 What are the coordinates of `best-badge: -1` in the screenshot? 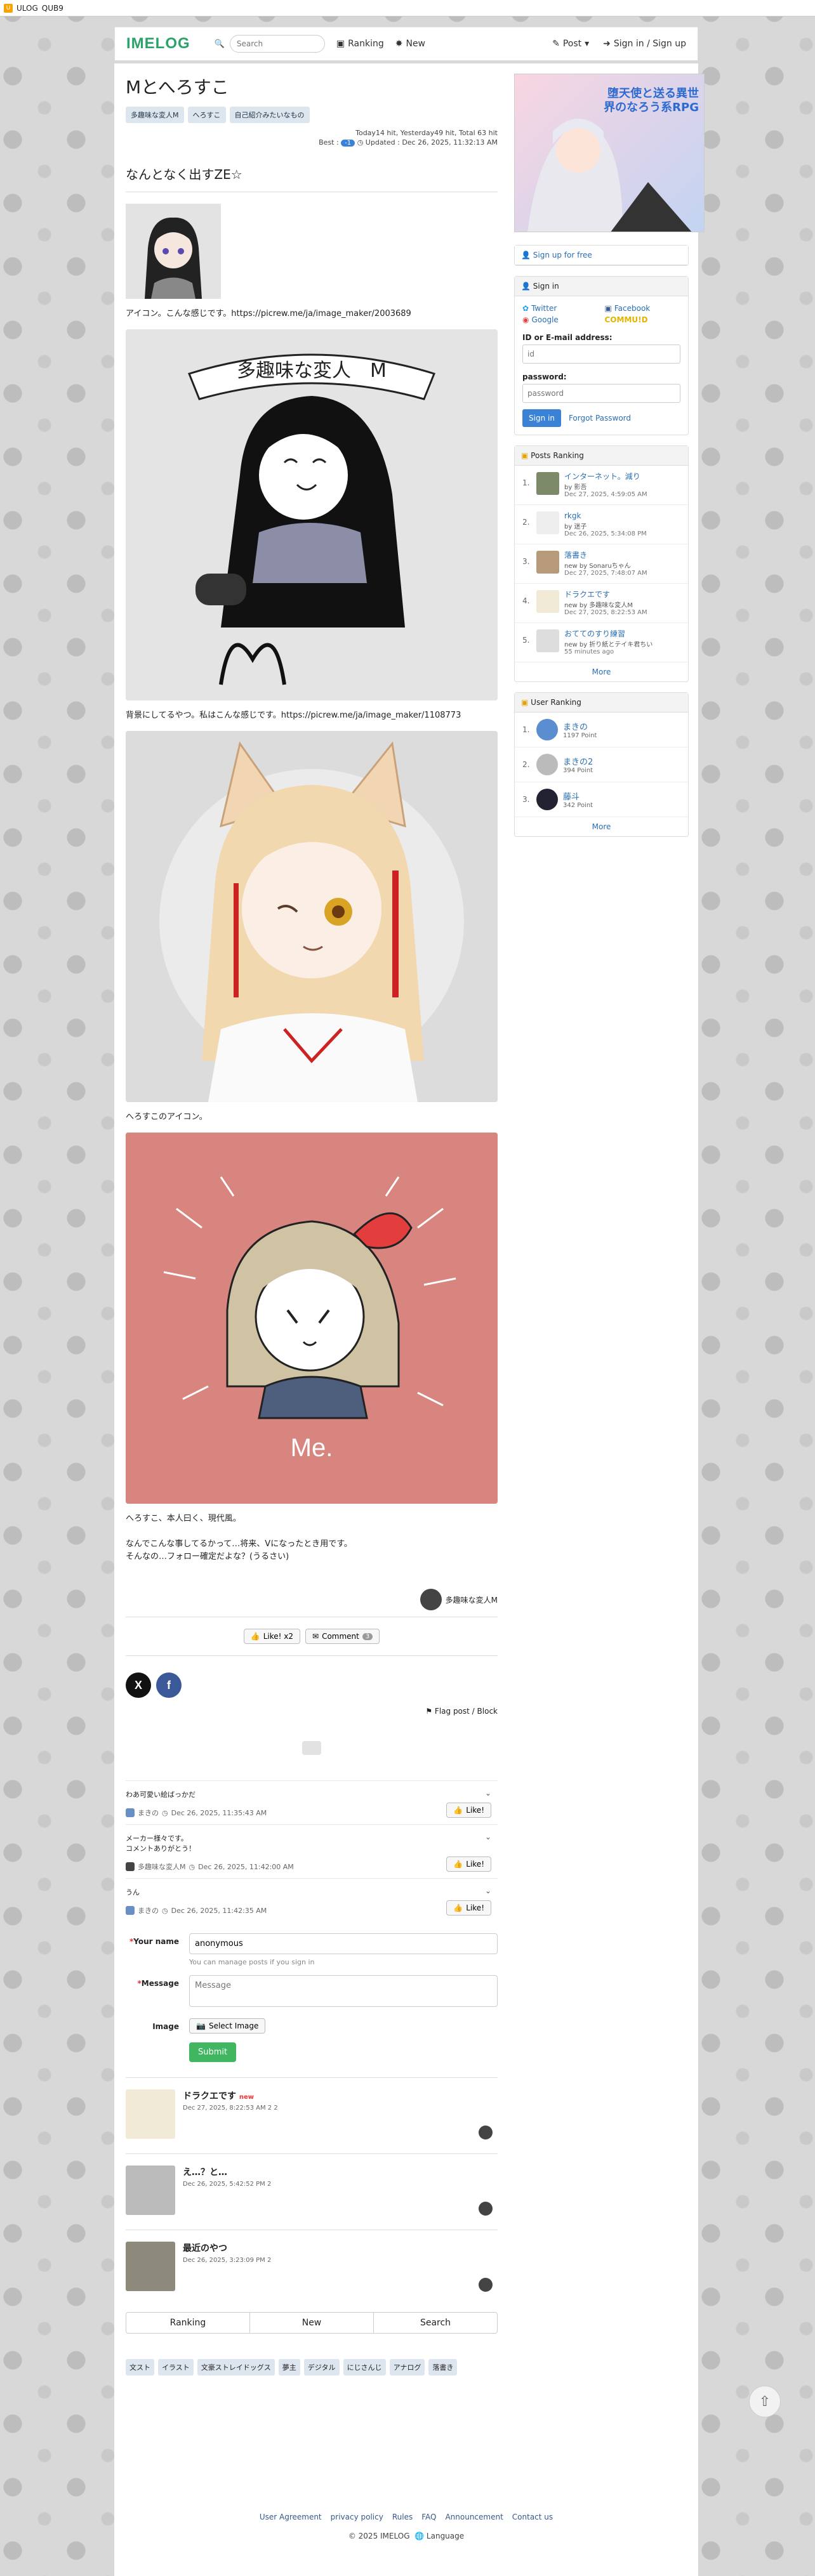 It's located at (348, 143).